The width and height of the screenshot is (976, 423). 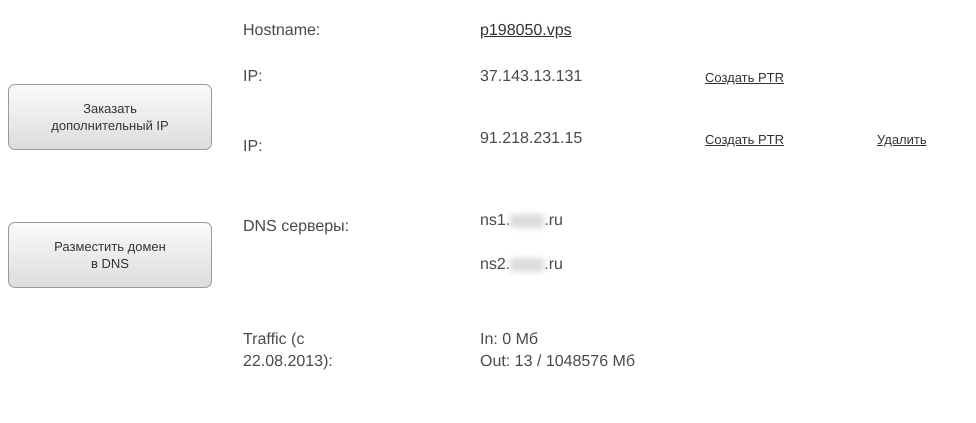 I want to click on field-label: Hostname:, so click(x=282, y=31).